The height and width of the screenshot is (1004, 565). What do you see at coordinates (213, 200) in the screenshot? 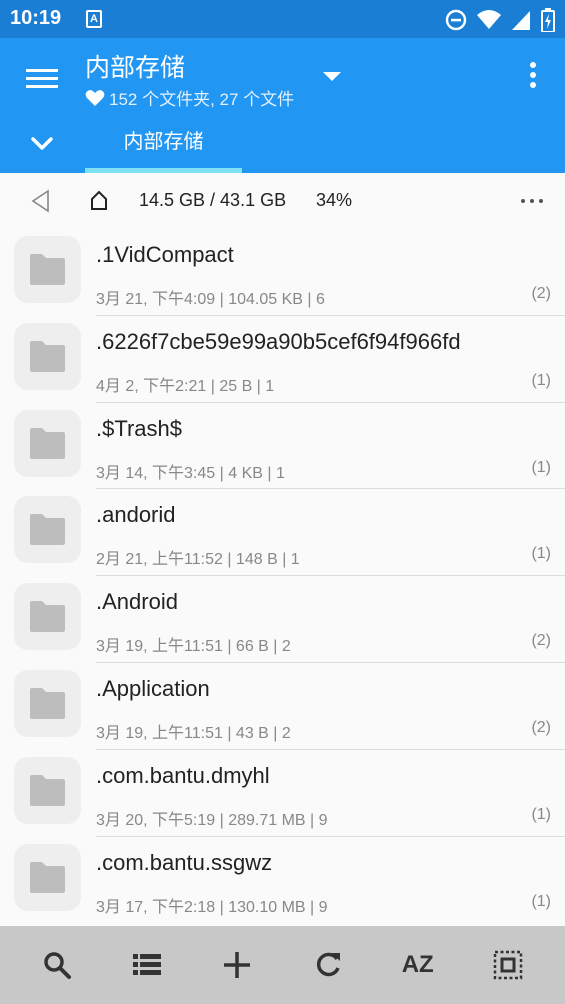
I see `storage-usage: 14.5 GB / 43.1 GB` at bounding box center [213, 200].